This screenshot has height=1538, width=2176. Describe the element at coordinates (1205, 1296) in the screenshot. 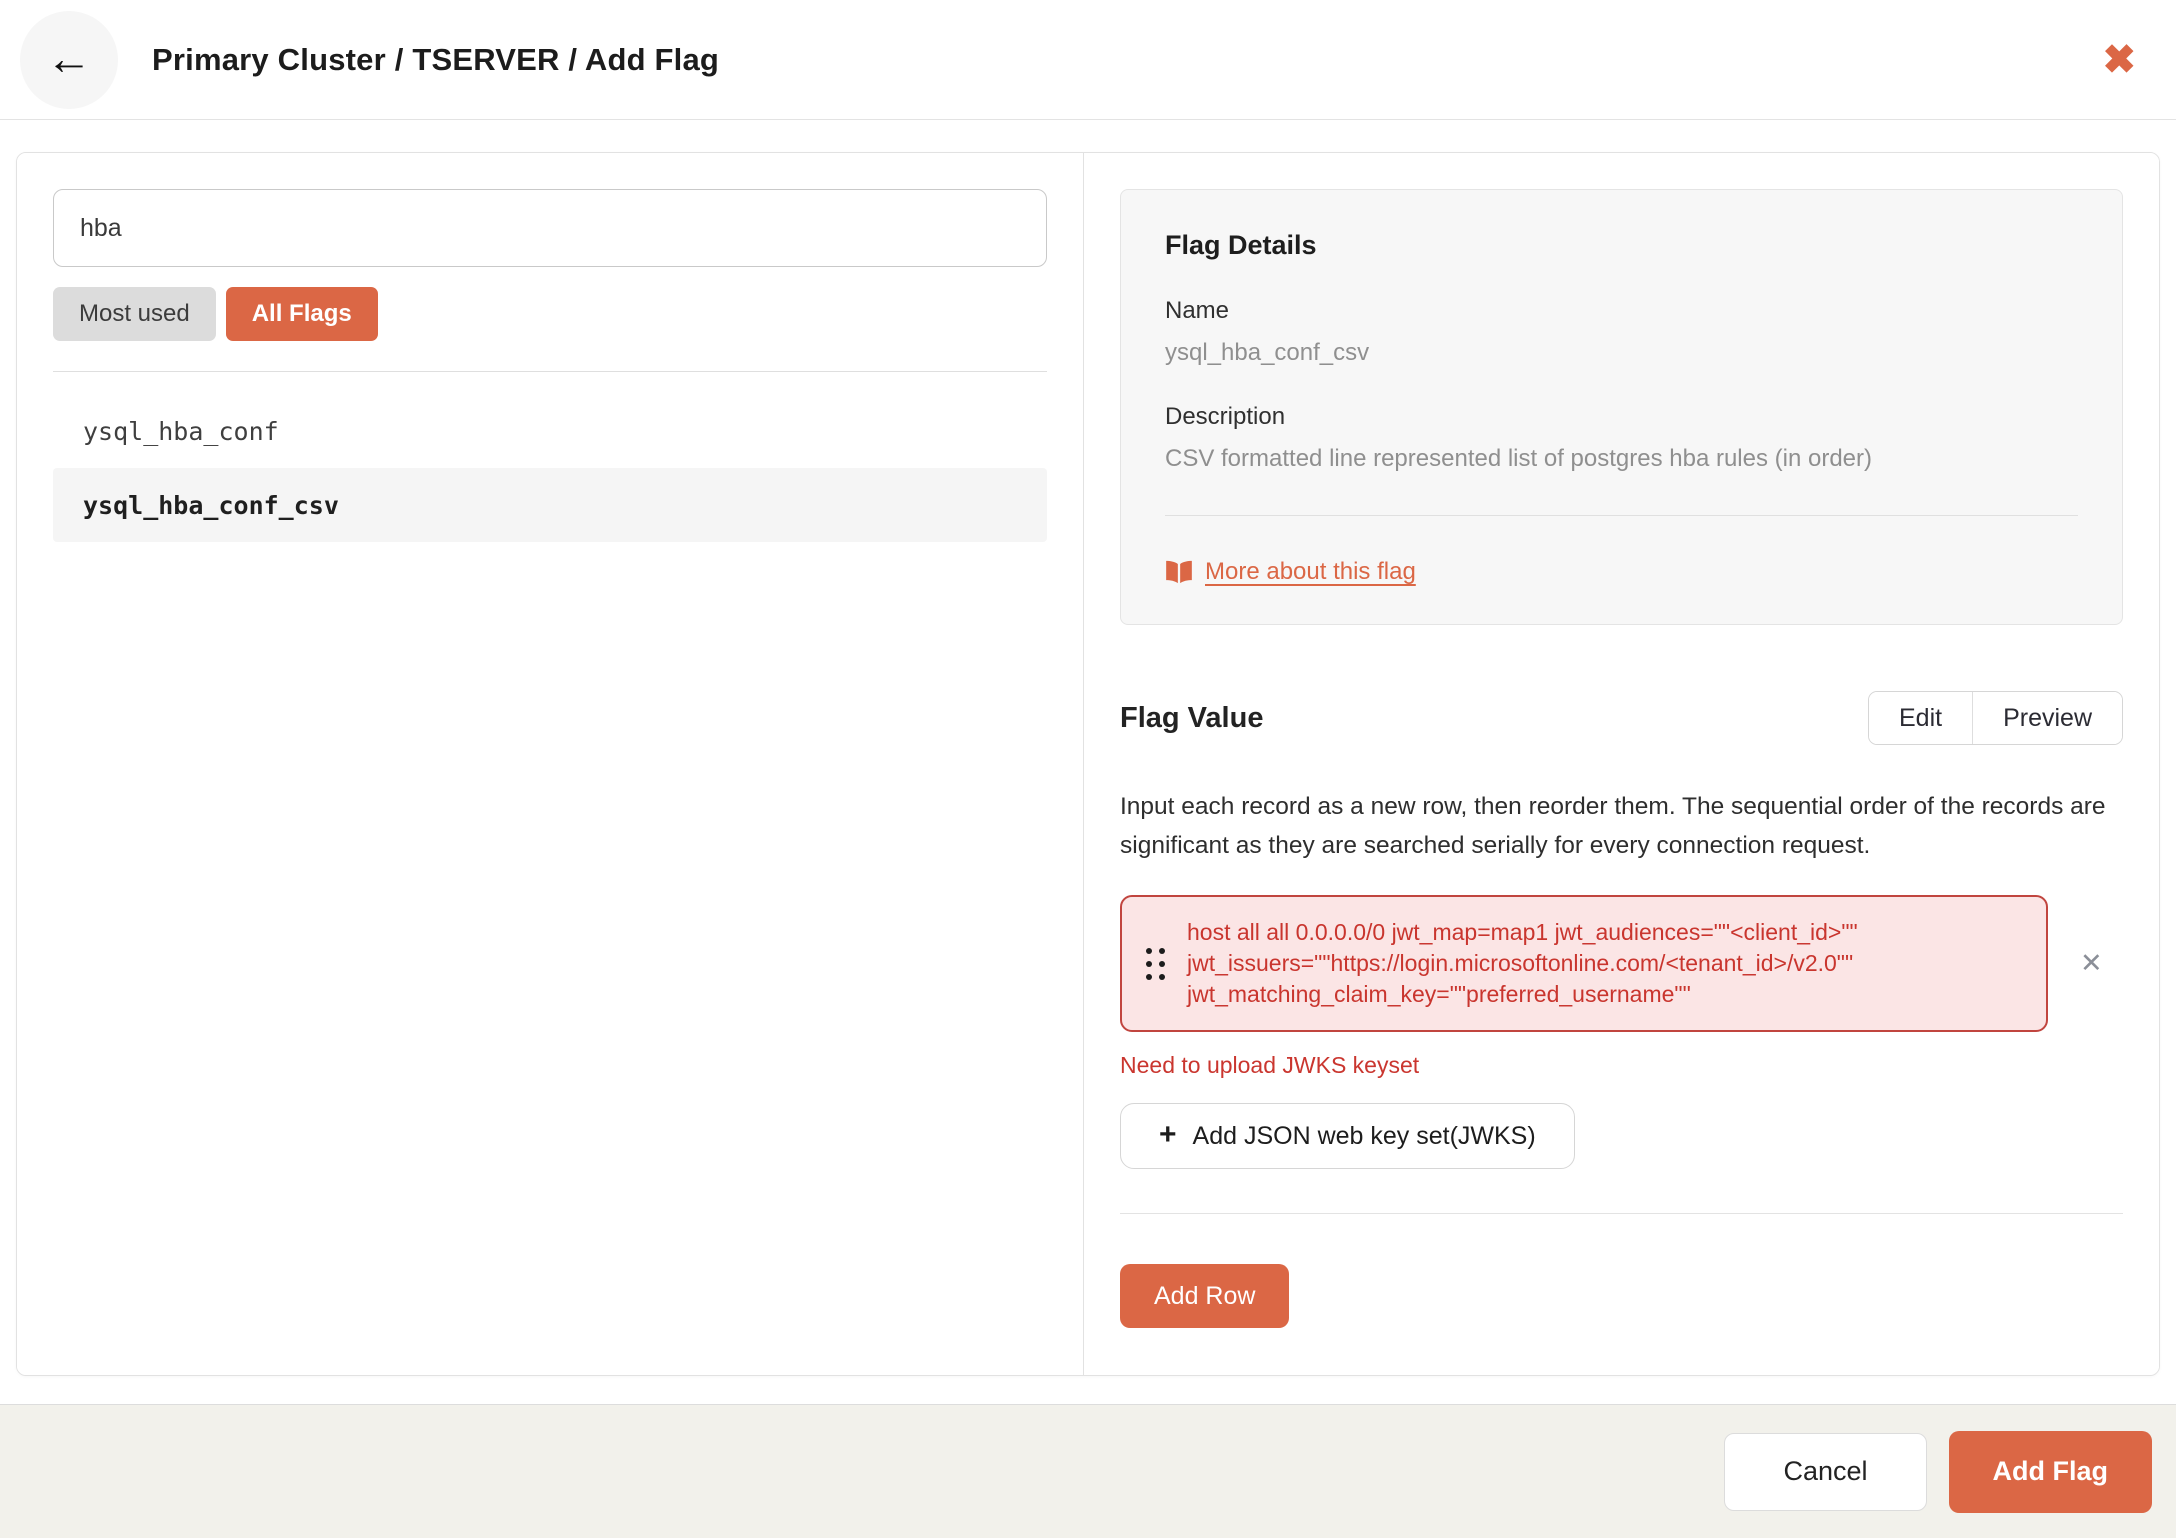

I see `add-row-button: Add Row` at that location.